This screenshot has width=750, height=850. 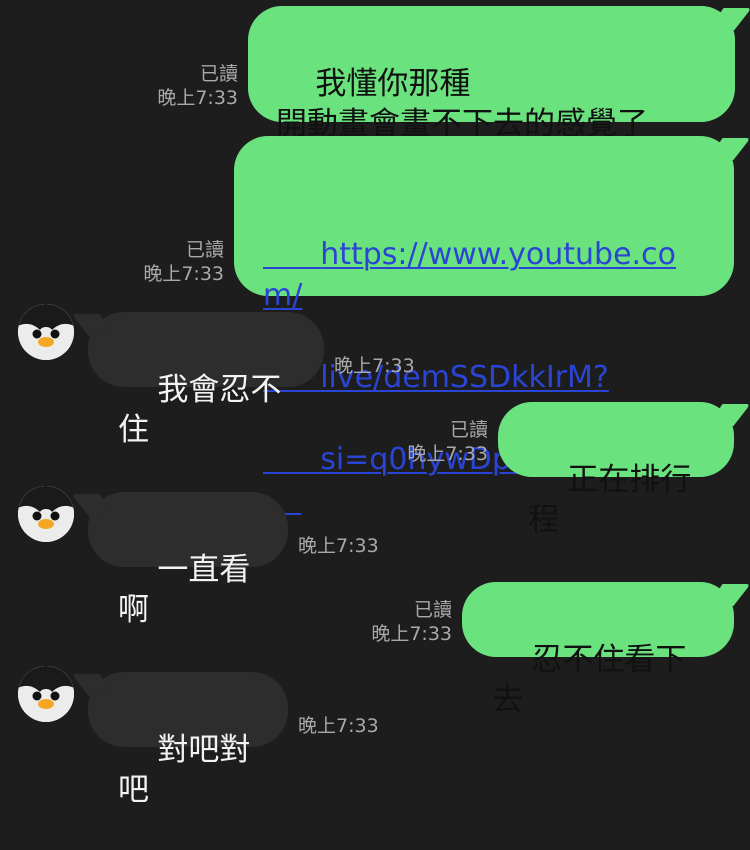 I want to click on message-bubble-outgoing: 正在排行程, so click(x=616, y=470).